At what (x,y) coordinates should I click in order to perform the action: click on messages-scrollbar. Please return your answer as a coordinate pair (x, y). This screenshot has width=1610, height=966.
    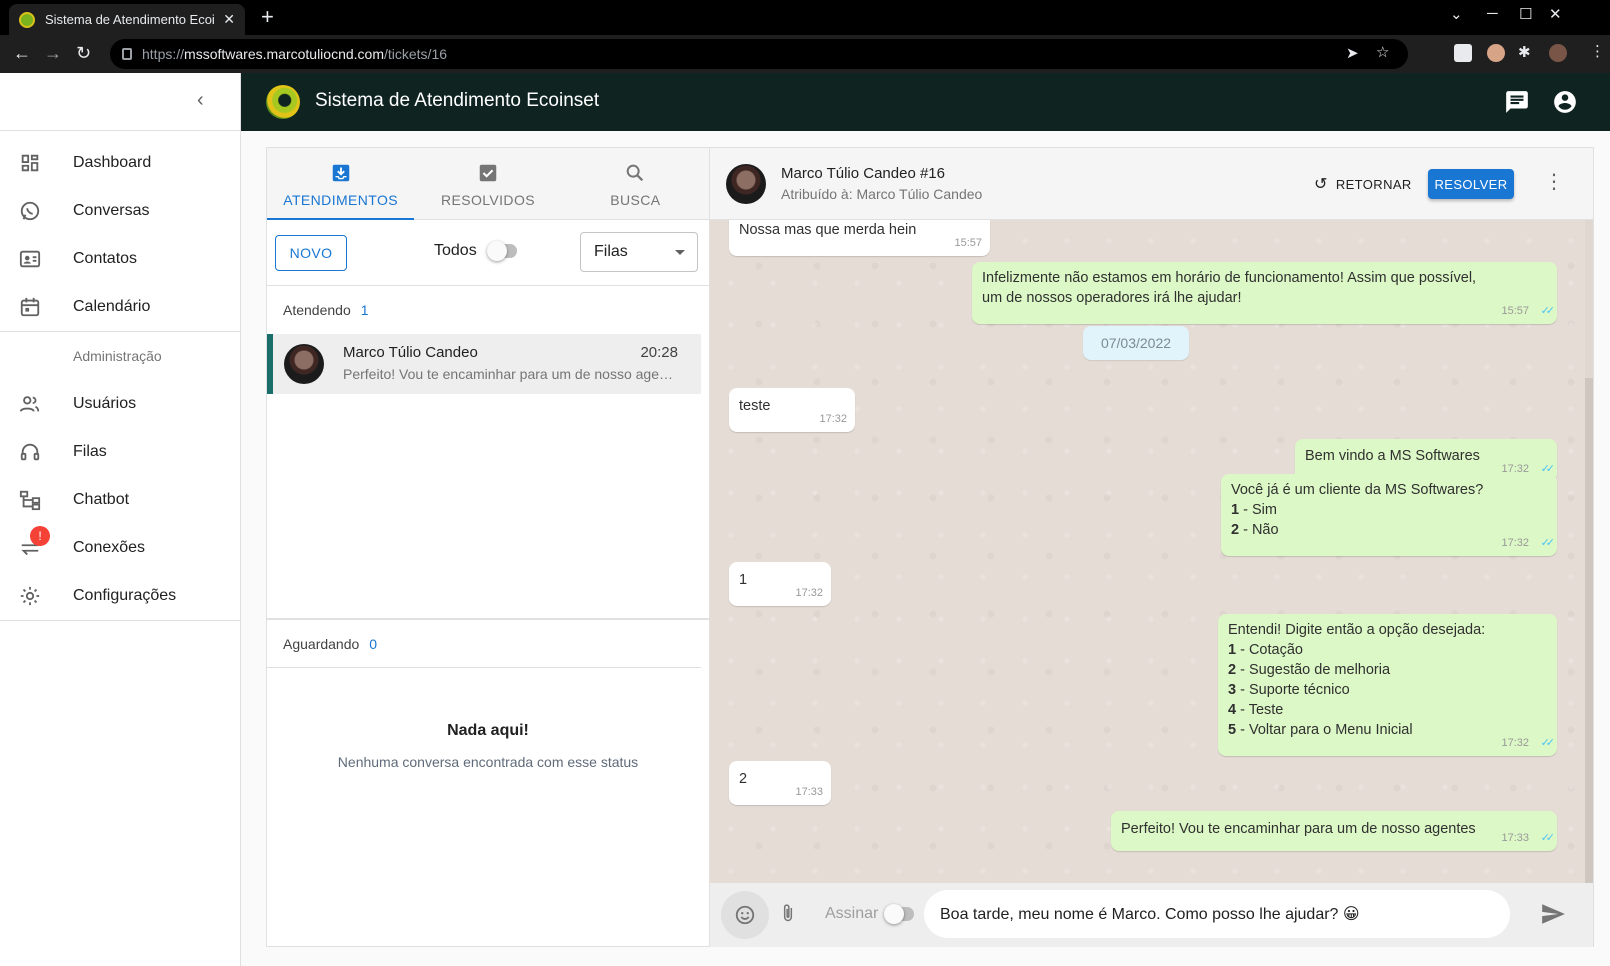
    Looking at the image, I should click on (1589, 551).